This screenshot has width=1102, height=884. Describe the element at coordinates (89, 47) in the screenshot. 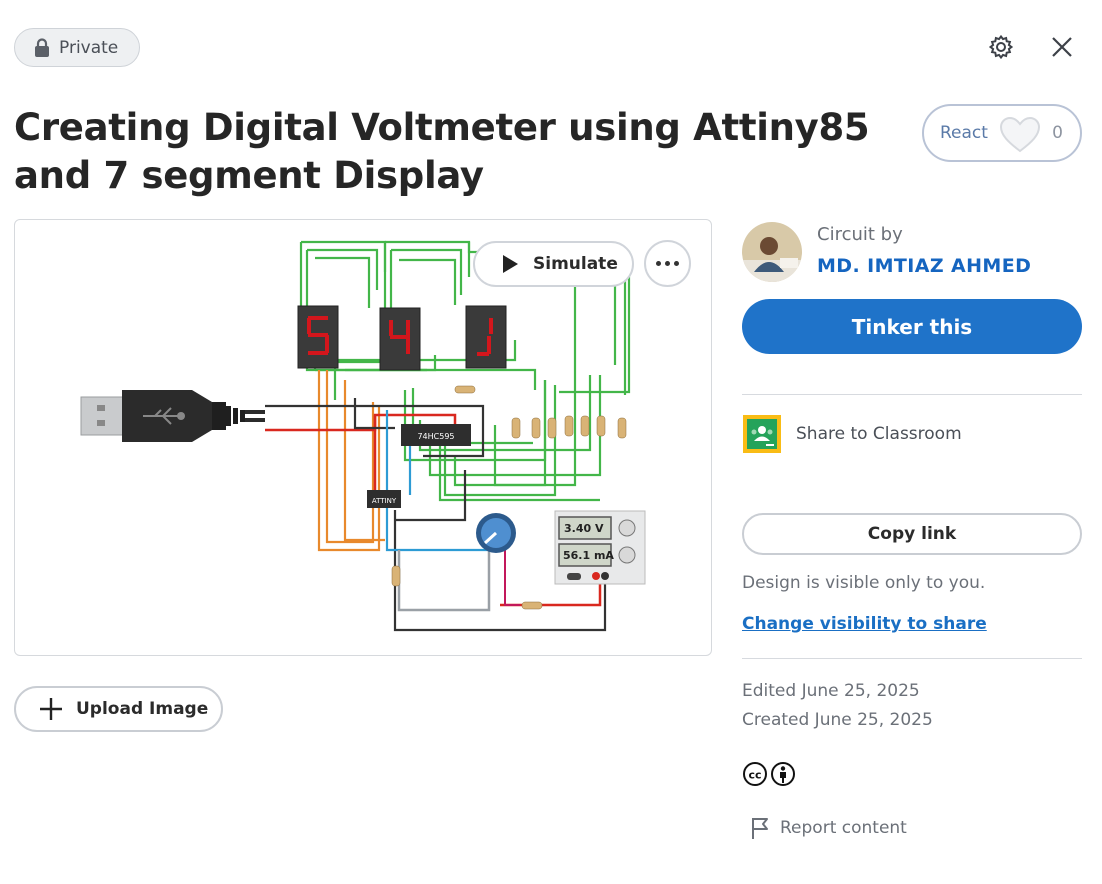

I see `privacy-label: Private` at that location.